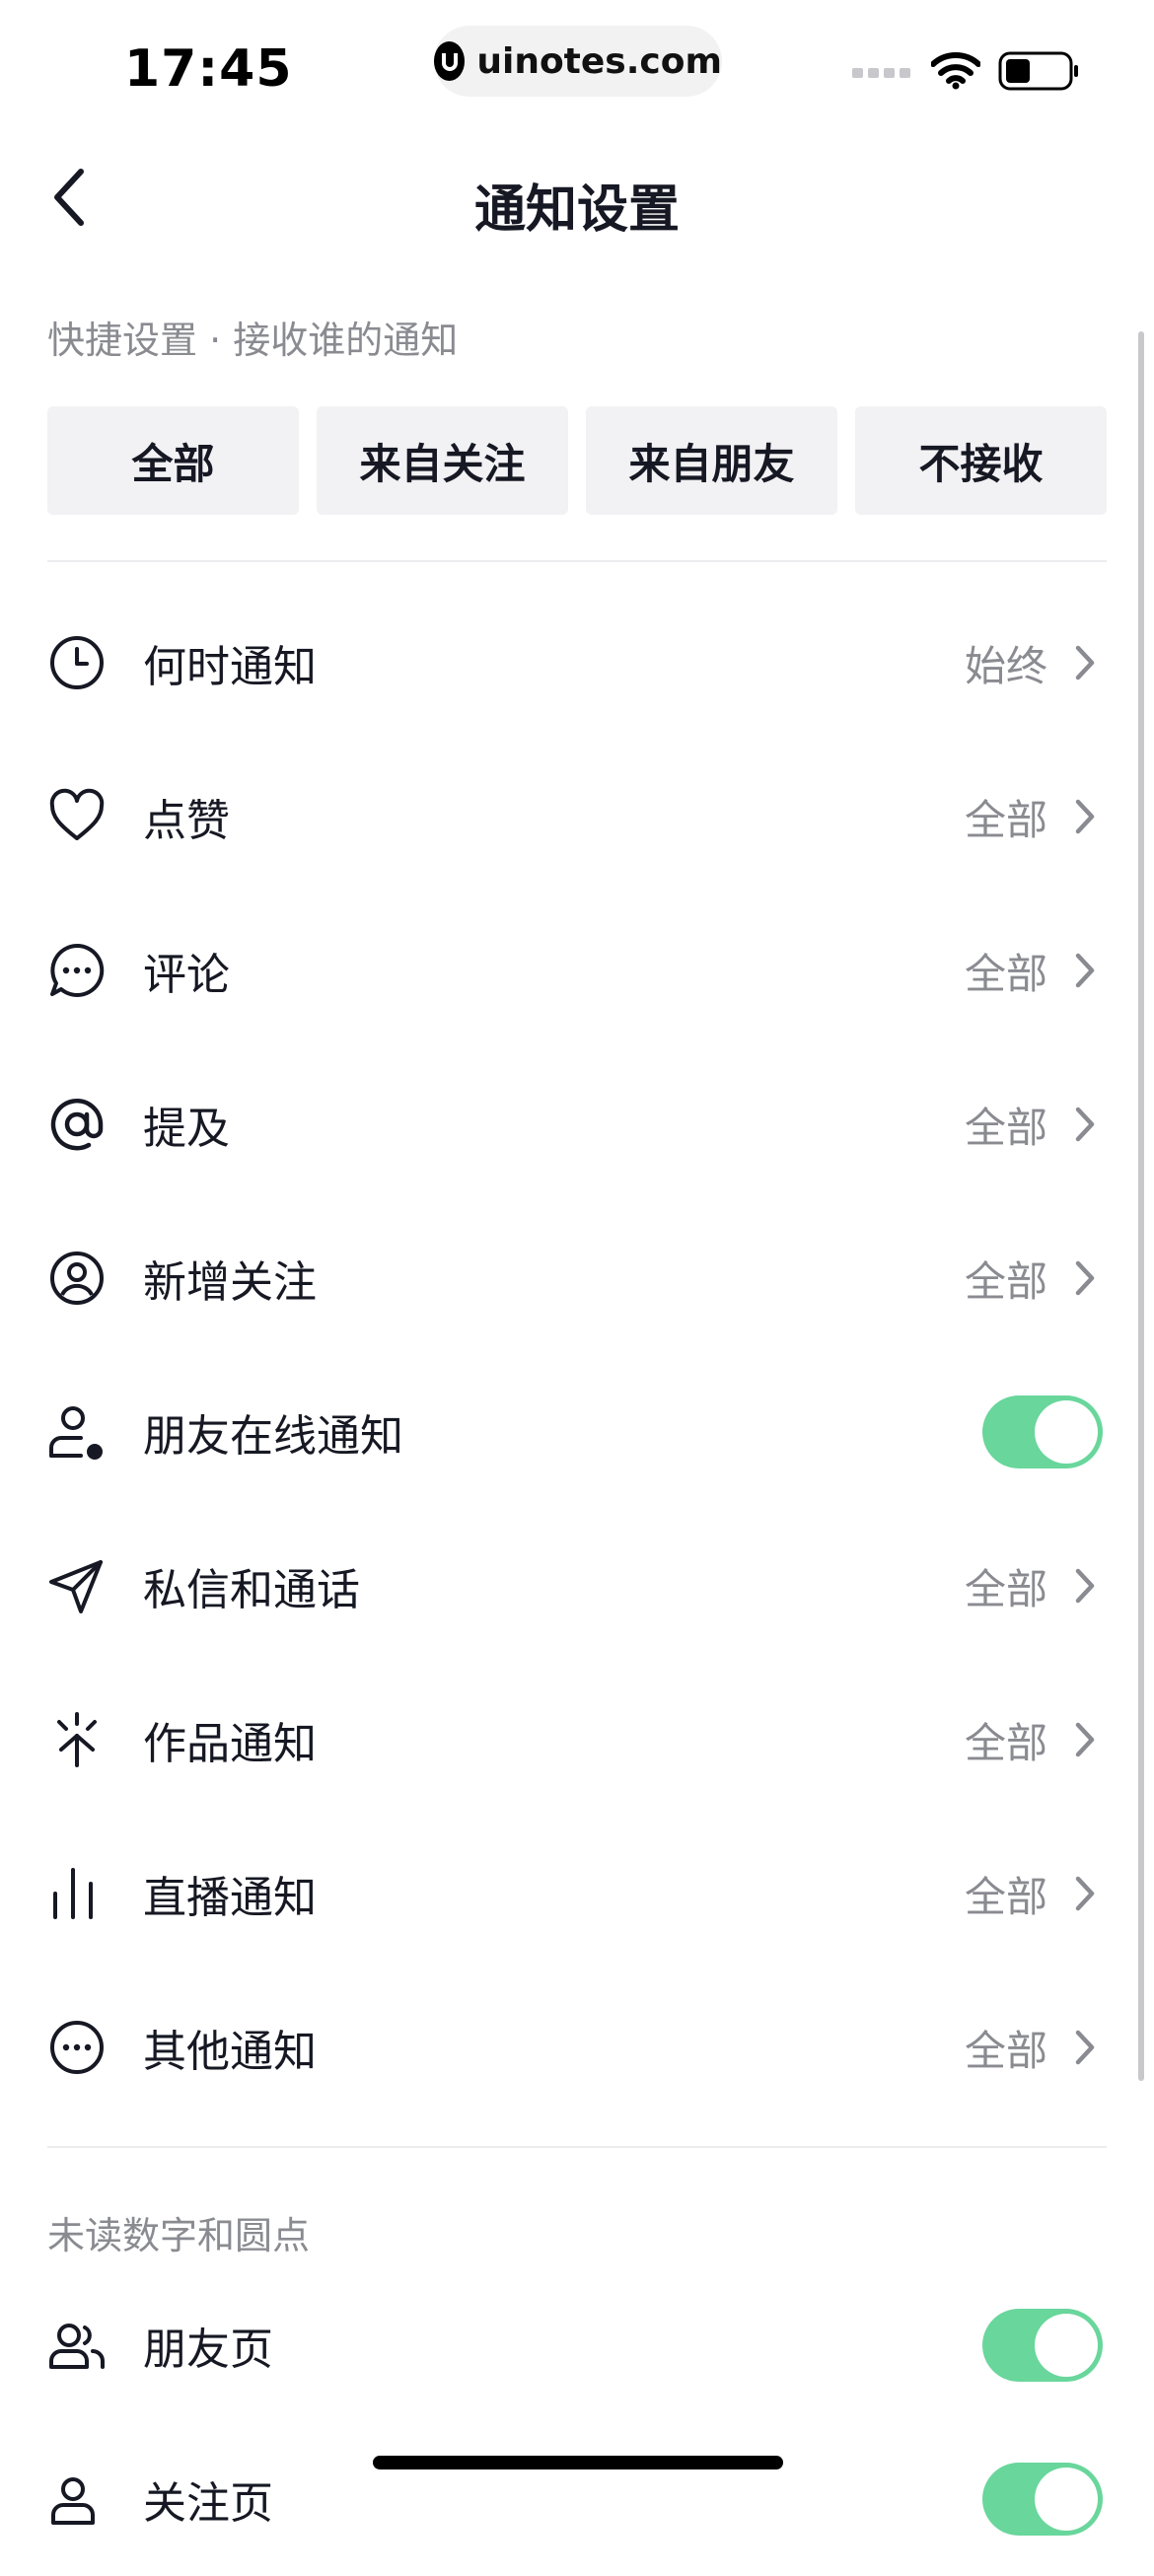 Image resolution: width=1154 pixels, height=2576 pixels. Describe the element at coordinates (577, 2047) in the screenshot. I see `row-other-notify: 其他通知 全部` at that location.